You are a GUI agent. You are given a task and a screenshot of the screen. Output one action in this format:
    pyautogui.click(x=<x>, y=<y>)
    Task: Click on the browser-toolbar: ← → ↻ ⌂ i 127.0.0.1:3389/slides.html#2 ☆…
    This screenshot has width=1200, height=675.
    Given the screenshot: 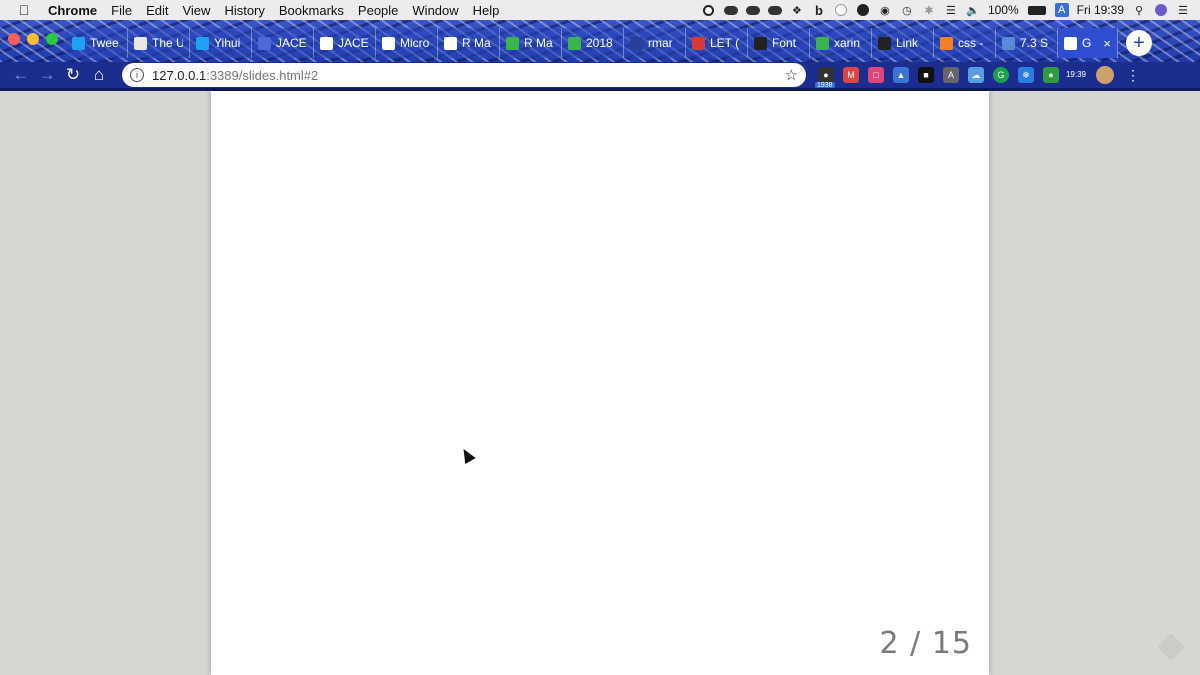 What is the action you would take?
    pyautogui.click(x=600, y=75)
    